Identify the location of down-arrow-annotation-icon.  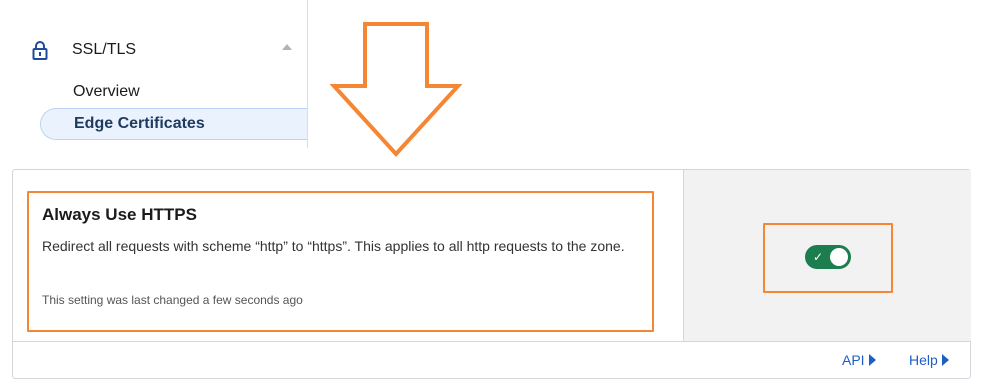
(396, 89).